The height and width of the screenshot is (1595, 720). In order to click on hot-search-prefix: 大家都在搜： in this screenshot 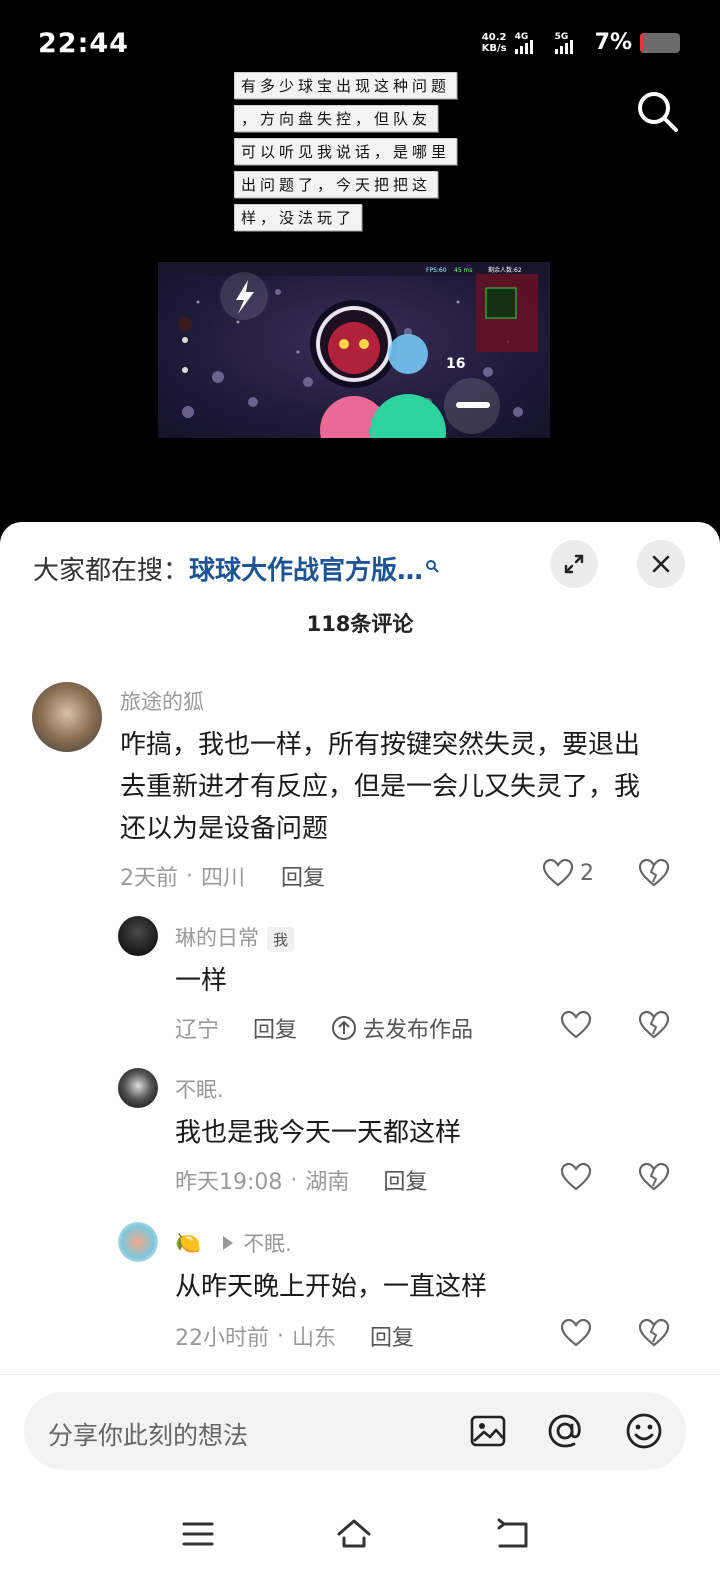, I will do `click(111, 571)`.